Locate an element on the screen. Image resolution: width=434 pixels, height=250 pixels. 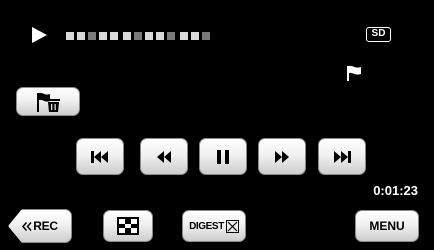
skip-next-button is located at coordinates (342, 156).